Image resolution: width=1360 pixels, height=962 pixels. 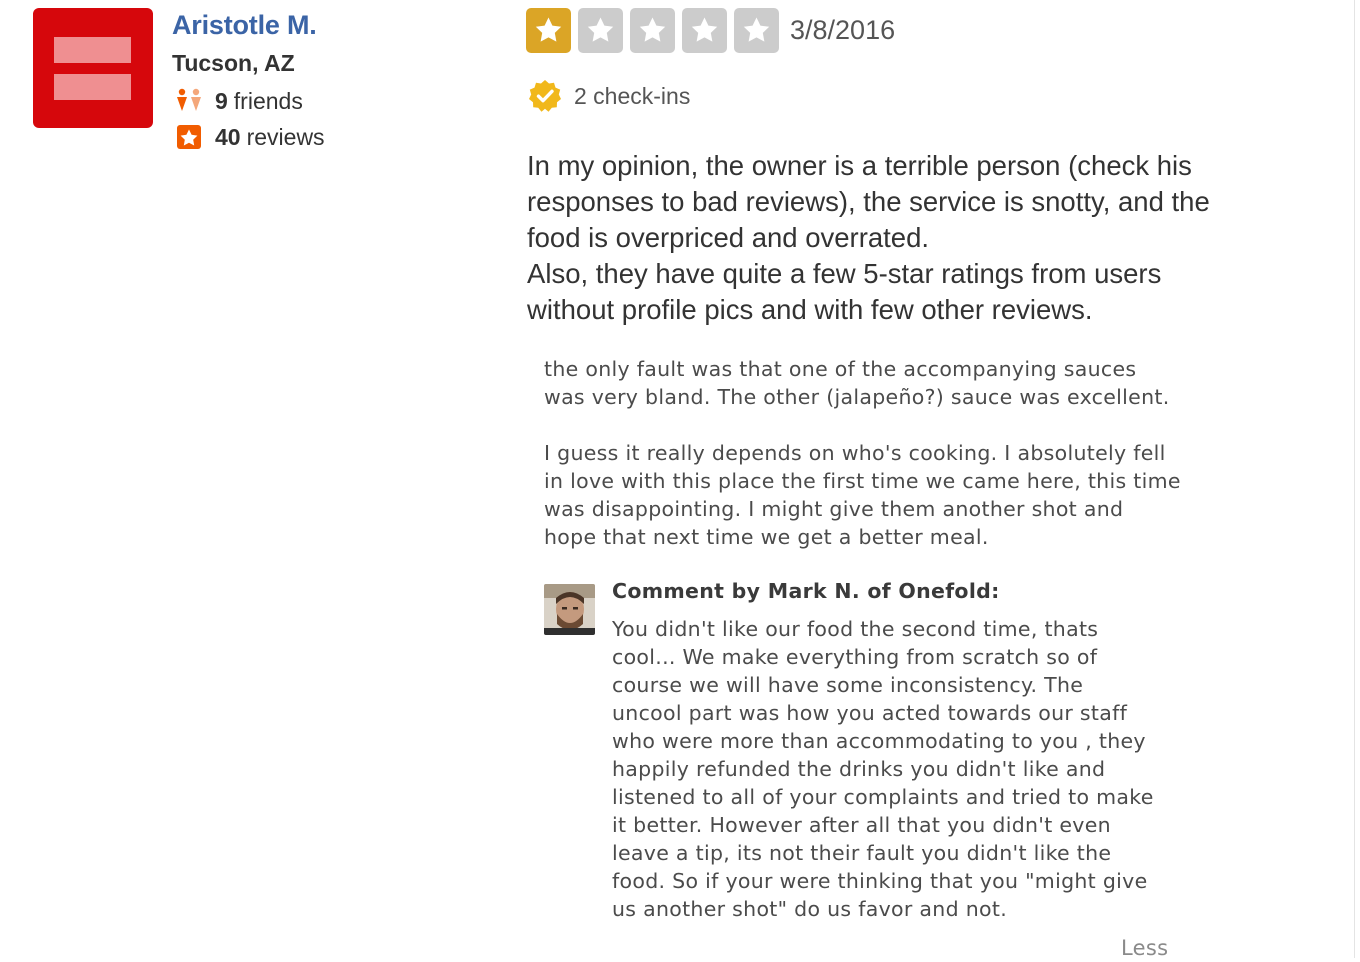 I want to click on checkins-count: 2 check-ins, so click(x=632, y=95).